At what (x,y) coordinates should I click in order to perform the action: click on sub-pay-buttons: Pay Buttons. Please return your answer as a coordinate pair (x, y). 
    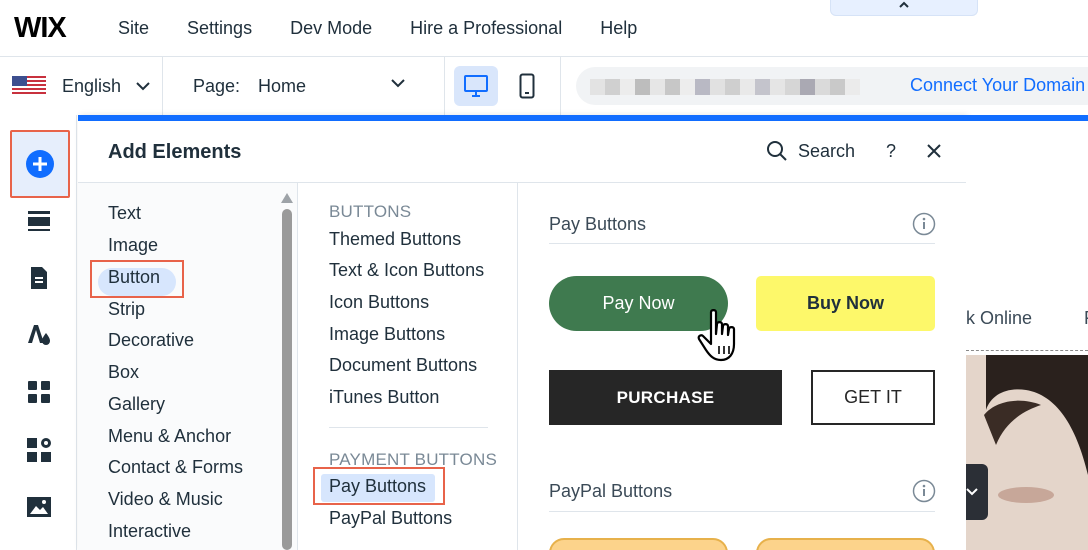
    Looking at the image, I should click on (377, 486).